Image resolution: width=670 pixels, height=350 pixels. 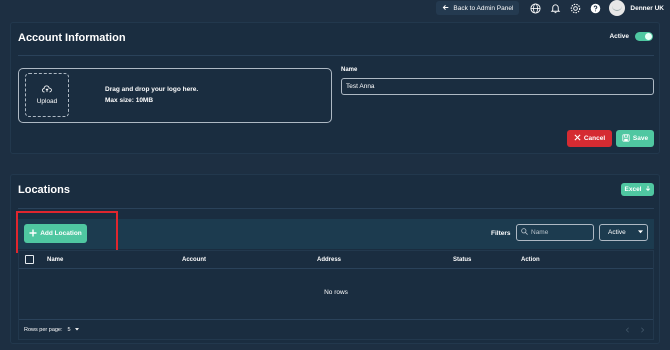 I want to click on rows-per-page-label: Rows per page:, so click(x=43, y=330).